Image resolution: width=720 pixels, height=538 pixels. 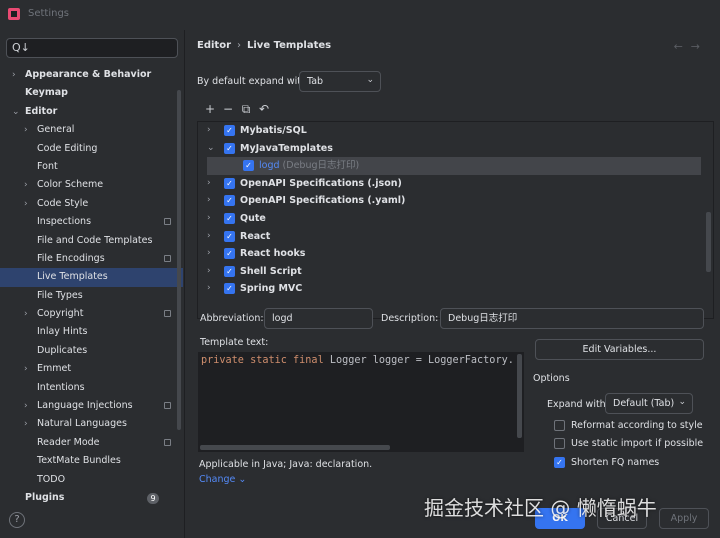 What do you see at coordinates (315, 81) in the screenshot?
I see `default-expand-value: Tab` at bounding box center [315, 81].